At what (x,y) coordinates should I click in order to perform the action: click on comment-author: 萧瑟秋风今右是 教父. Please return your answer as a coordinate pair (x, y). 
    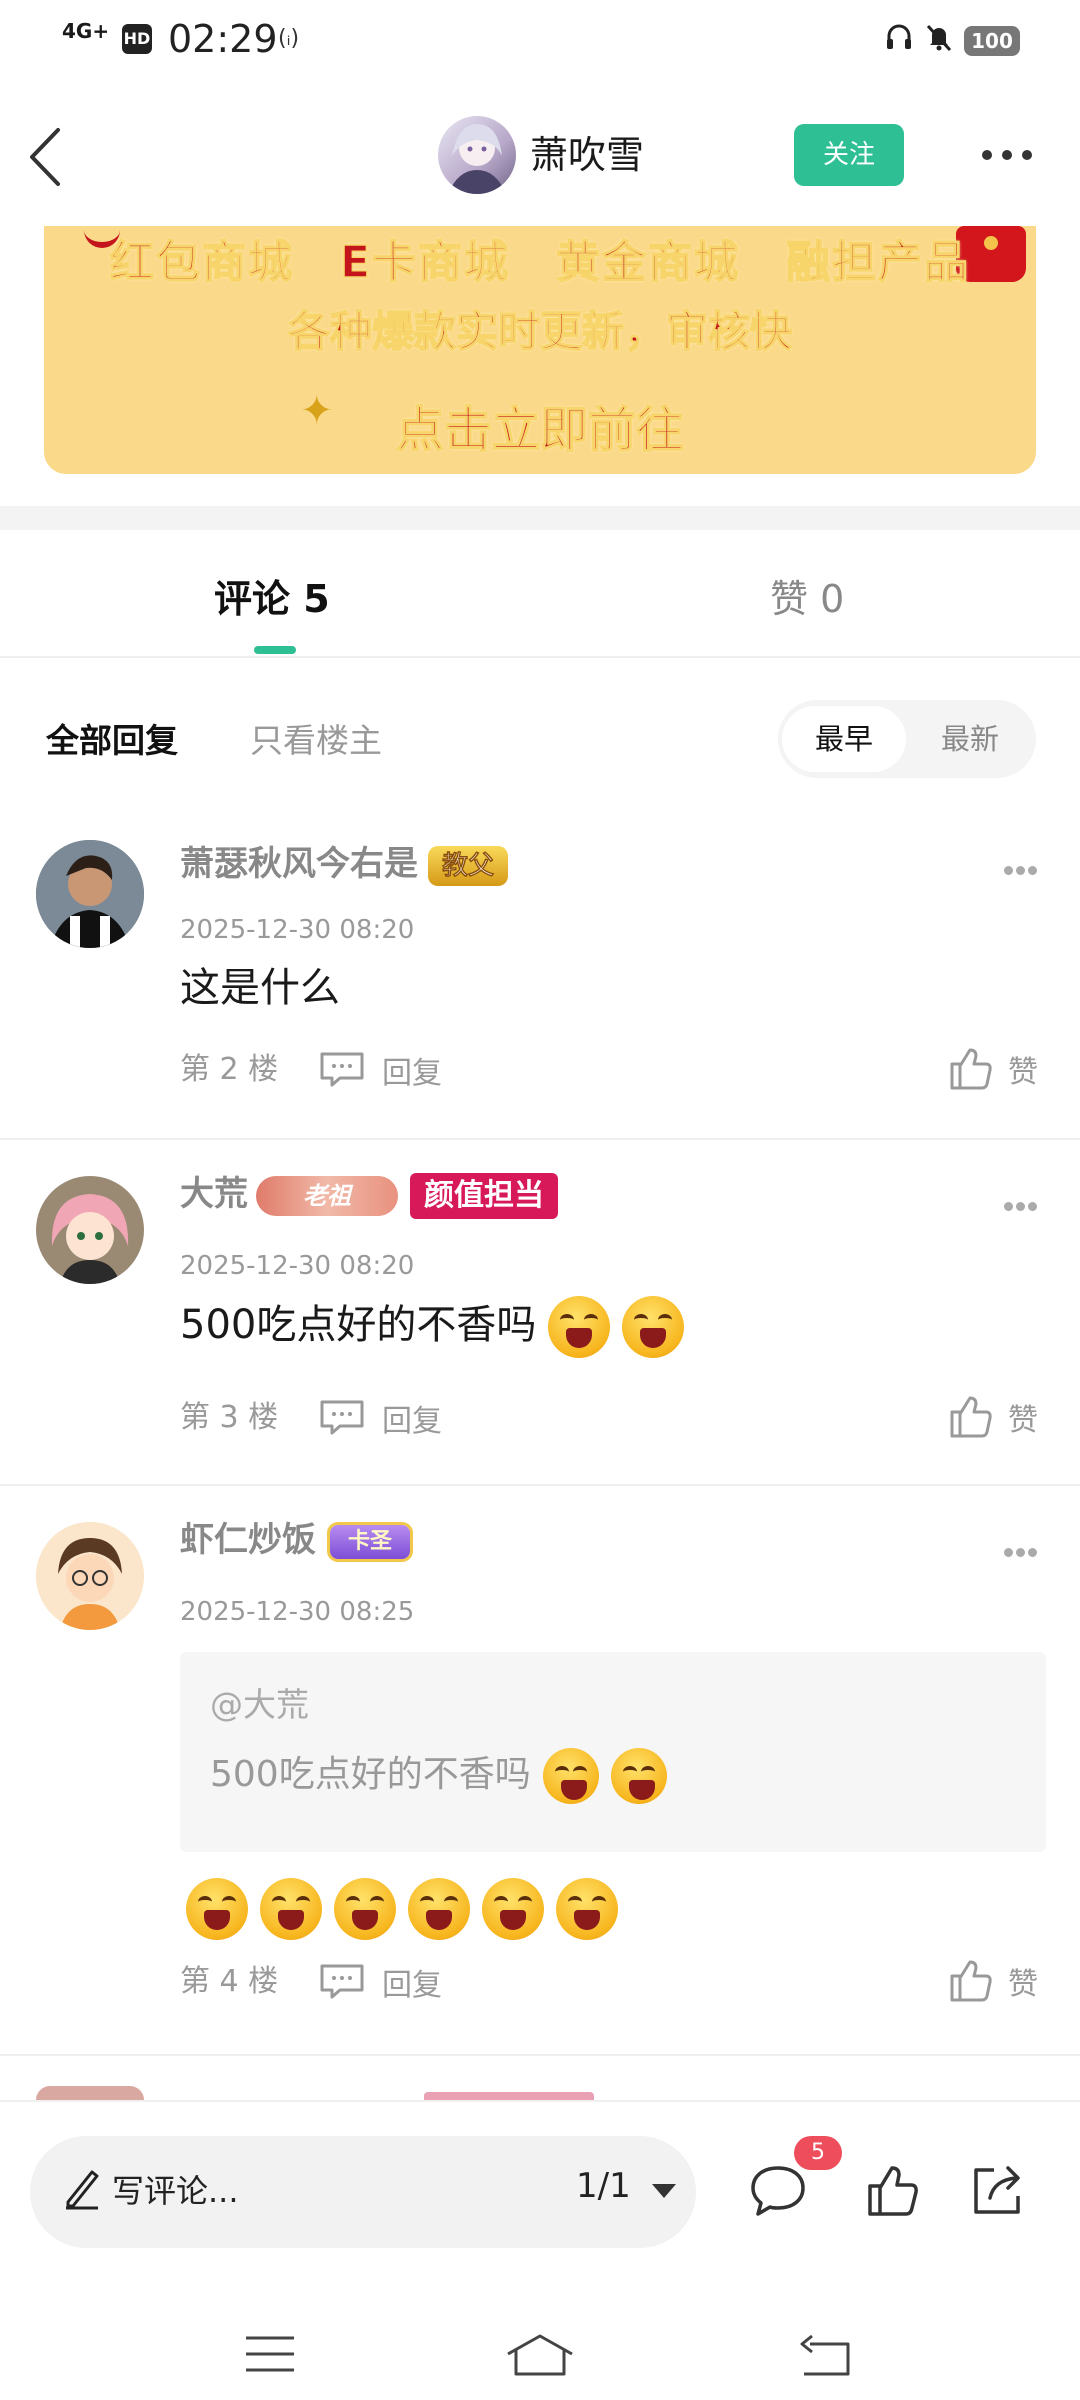
    Looking at the image, I should click on (344, 864).